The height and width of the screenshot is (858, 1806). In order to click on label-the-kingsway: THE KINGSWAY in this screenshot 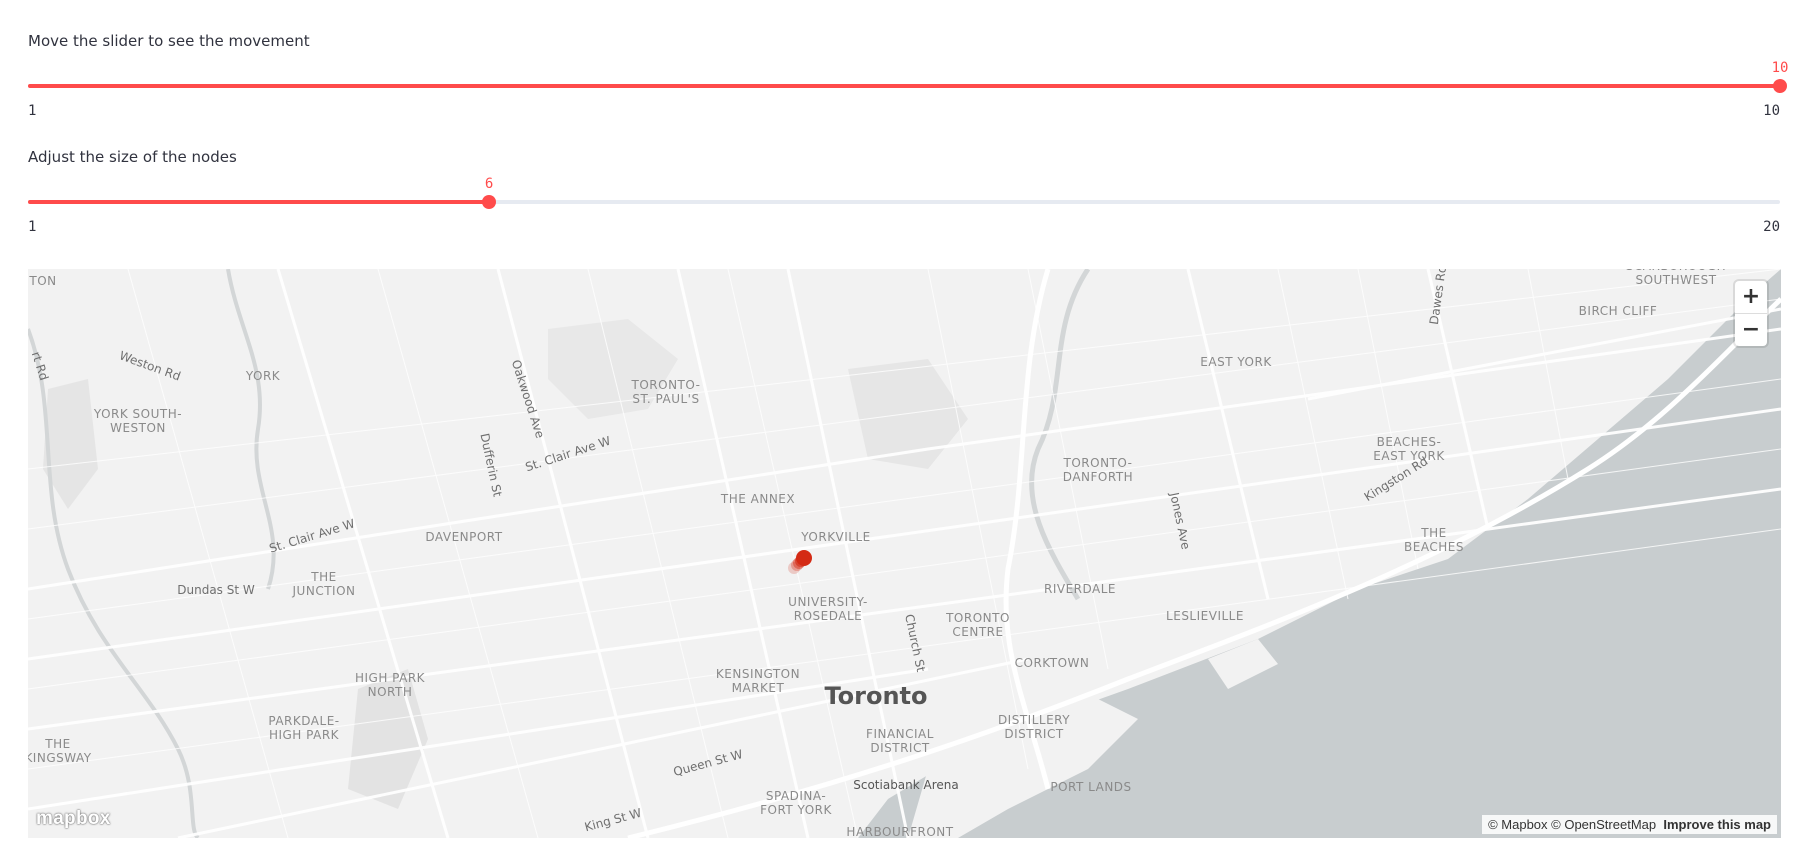, I will do `click(60, 751)`.